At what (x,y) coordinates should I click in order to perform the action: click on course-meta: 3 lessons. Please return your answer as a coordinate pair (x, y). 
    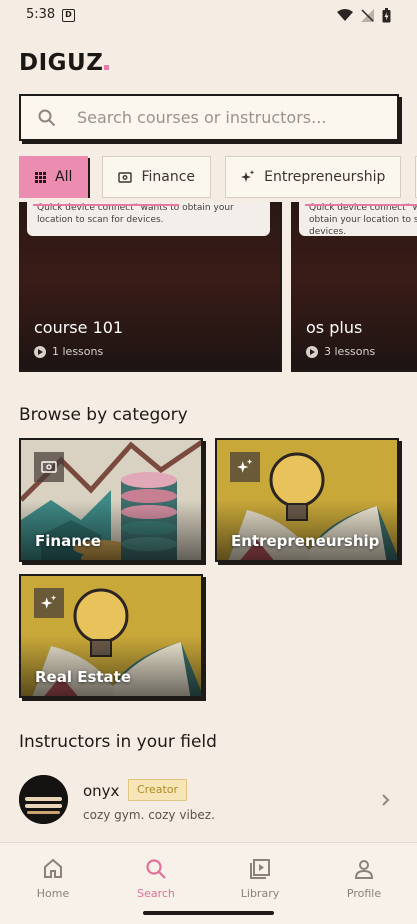
    Looking at the image, I should click on (340, 351).